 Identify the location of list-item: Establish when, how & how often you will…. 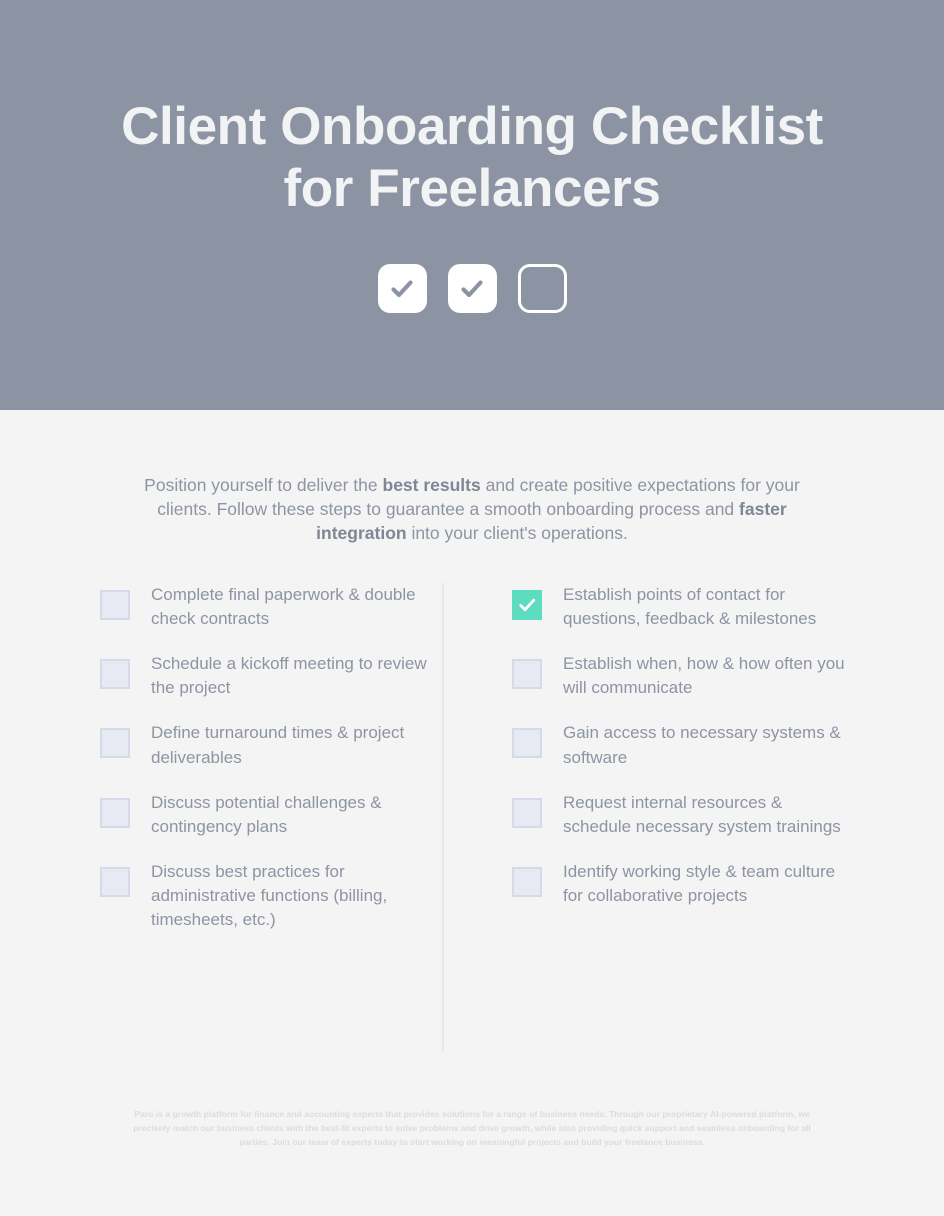
(682, 676).